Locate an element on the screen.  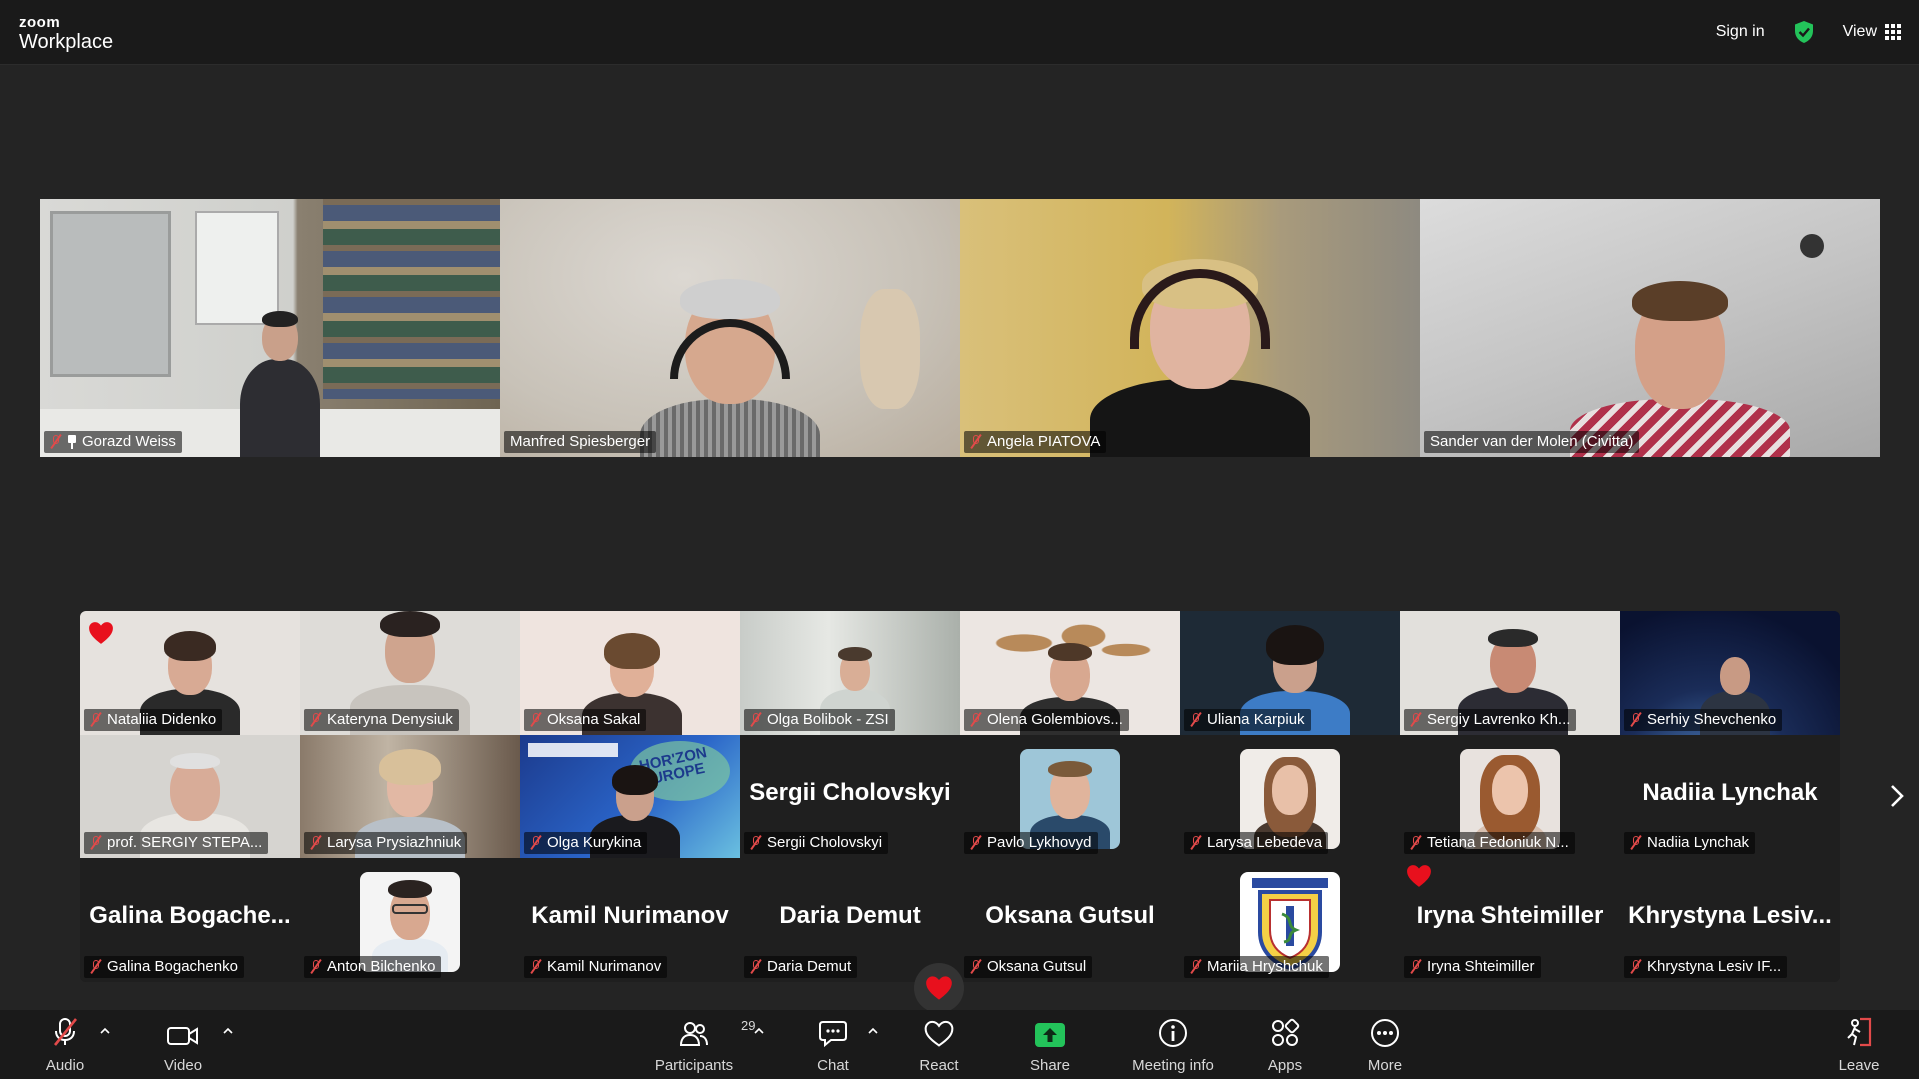
video-tile: Manfred Spiesberger is located at coordinates (730, 328).